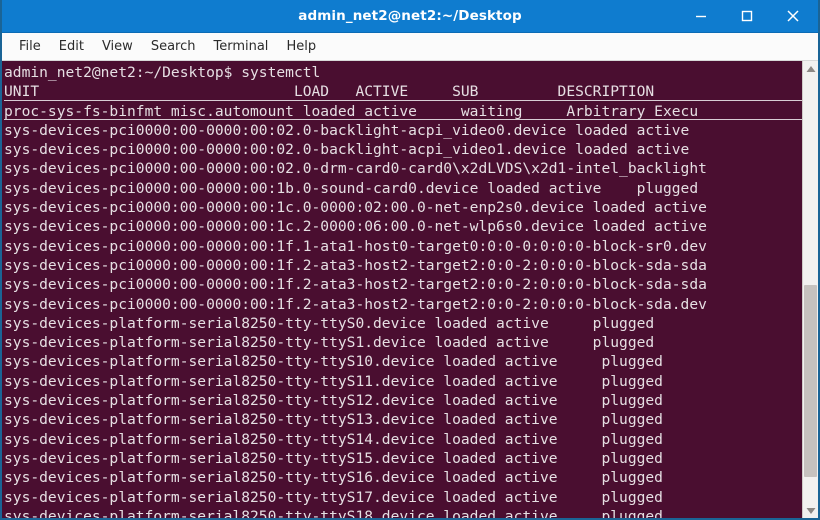  Describe the element at coordinates (173, 46) in the screenshot. I see `menu-item-search: Search` at that location.